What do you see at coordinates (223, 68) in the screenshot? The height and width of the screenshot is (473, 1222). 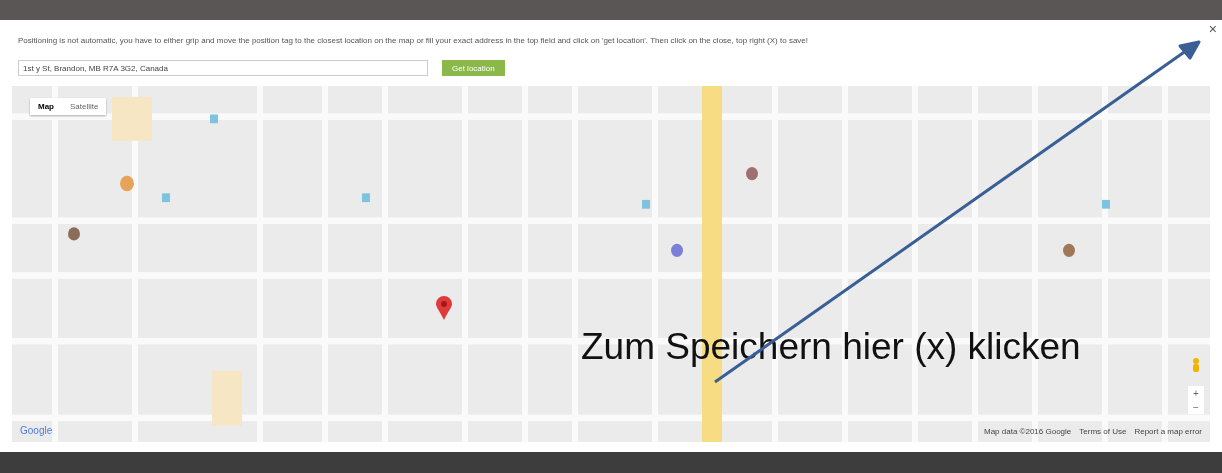 I see `address-field: 1st y St, Brandon, MB R7A 3G2, Canada` at bounding box center [223, 68].